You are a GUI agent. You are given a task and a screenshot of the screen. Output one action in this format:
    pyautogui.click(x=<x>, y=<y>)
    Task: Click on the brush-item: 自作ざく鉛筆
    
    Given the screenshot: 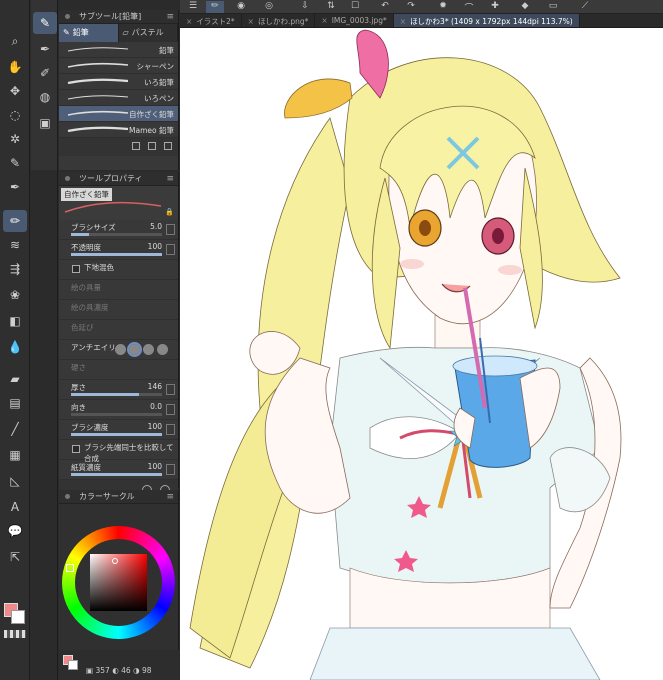 What is the action you would take?
    pyautogui.click(x=118, y=114)
    